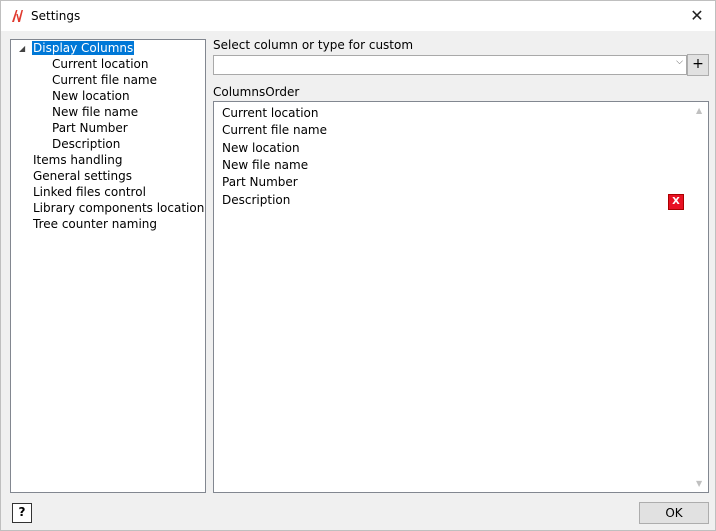 Image resolution: width=716 pixels, height=531 pixels. What do you see at coordinates (56, 16) in the screenshot?
I see `window-title: Settings` at bounding box center [56, 16].